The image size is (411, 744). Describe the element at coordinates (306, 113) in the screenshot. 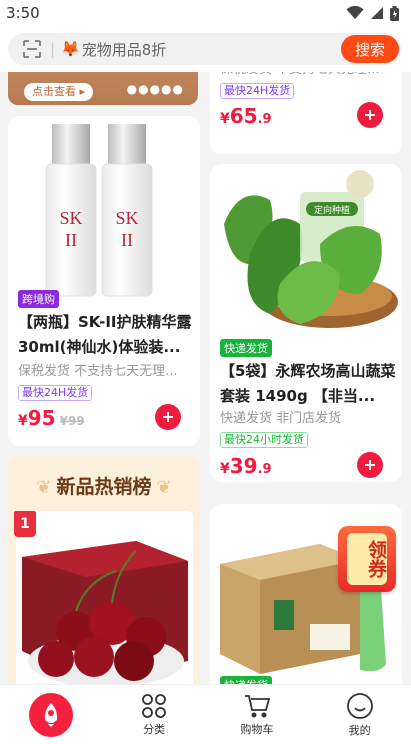

I see `product-card-top-right: 保税发货 不支持七天无理... 最快24H发货 ¥65.9` at that location.